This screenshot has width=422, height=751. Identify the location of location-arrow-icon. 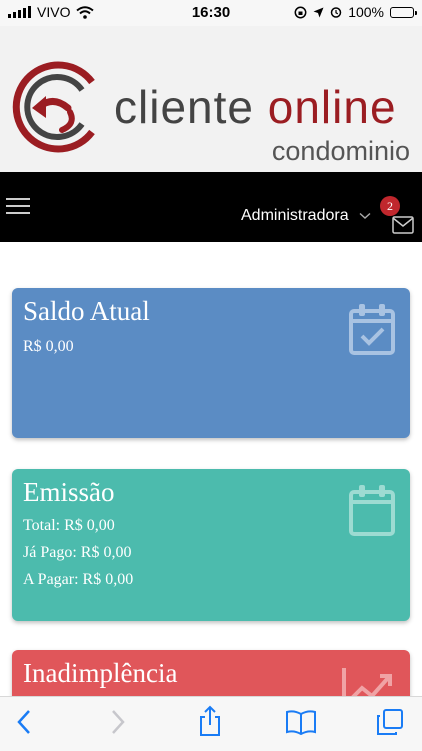
(318, 12).